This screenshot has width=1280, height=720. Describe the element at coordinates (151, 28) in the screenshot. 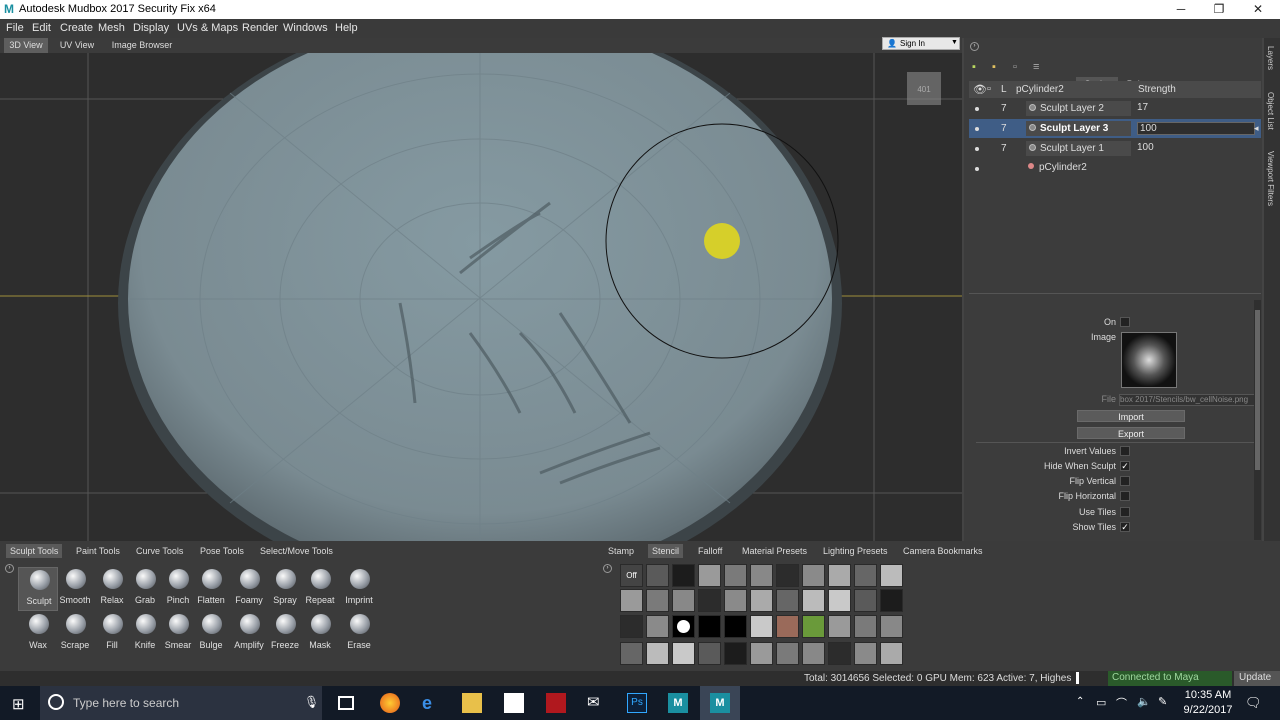

I see `menu-display: Display` at that location.